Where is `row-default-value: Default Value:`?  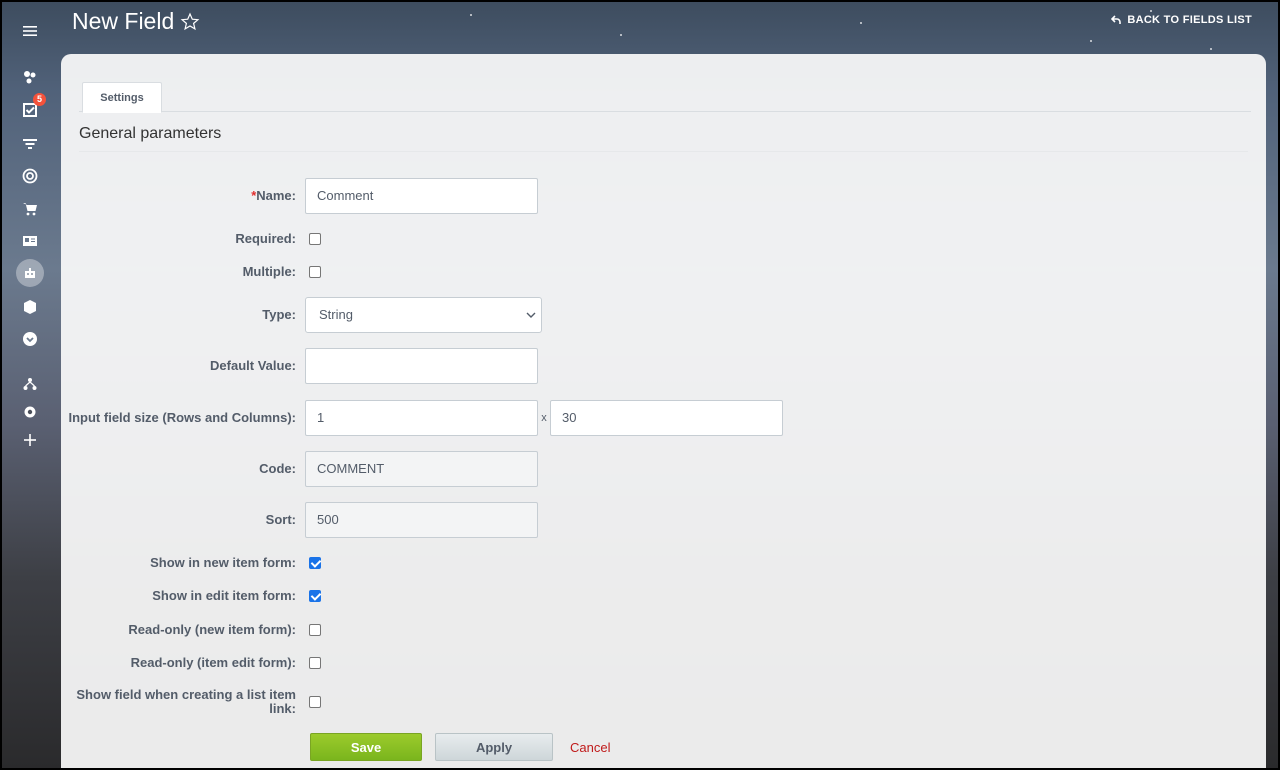
row-default-value: Default Value: is located at coordinates (299, 366).